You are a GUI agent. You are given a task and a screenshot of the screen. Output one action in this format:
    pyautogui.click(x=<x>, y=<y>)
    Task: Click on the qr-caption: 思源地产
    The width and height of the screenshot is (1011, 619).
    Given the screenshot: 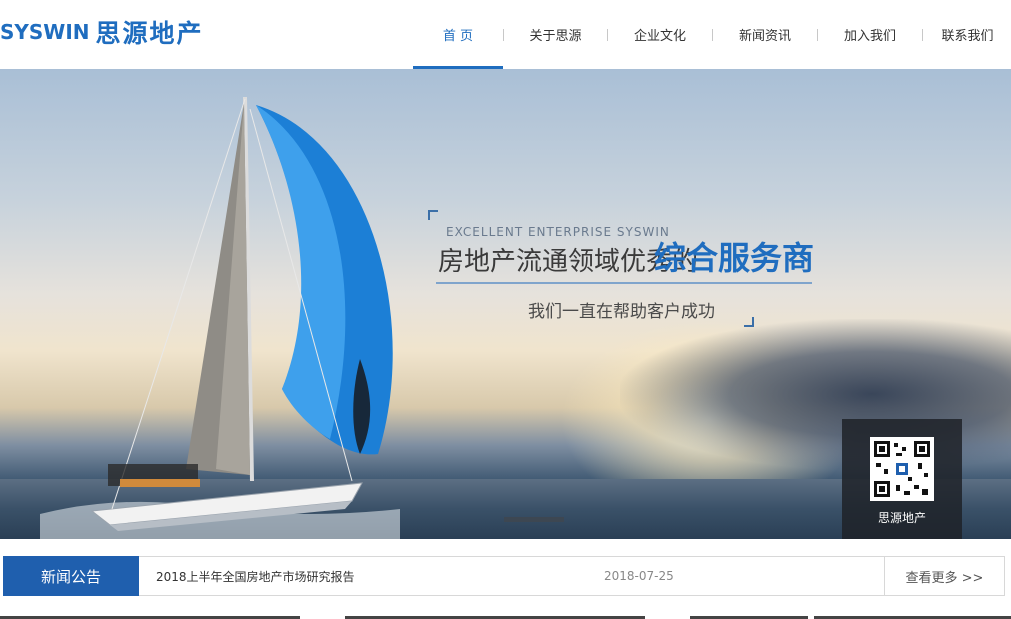 What is the action you would take?
    pyautogui.click(x=901, y=518)
    